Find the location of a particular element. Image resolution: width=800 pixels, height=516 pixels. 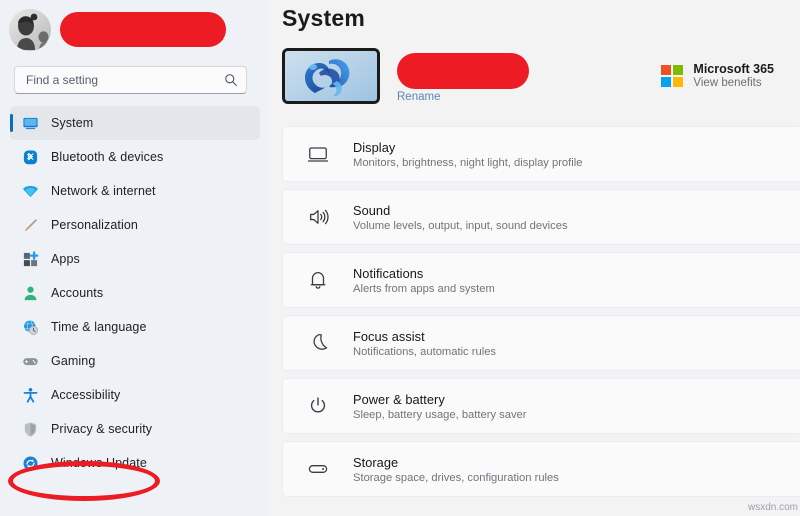

user-photo-avatar-icon is located at coordinates (30, 29).